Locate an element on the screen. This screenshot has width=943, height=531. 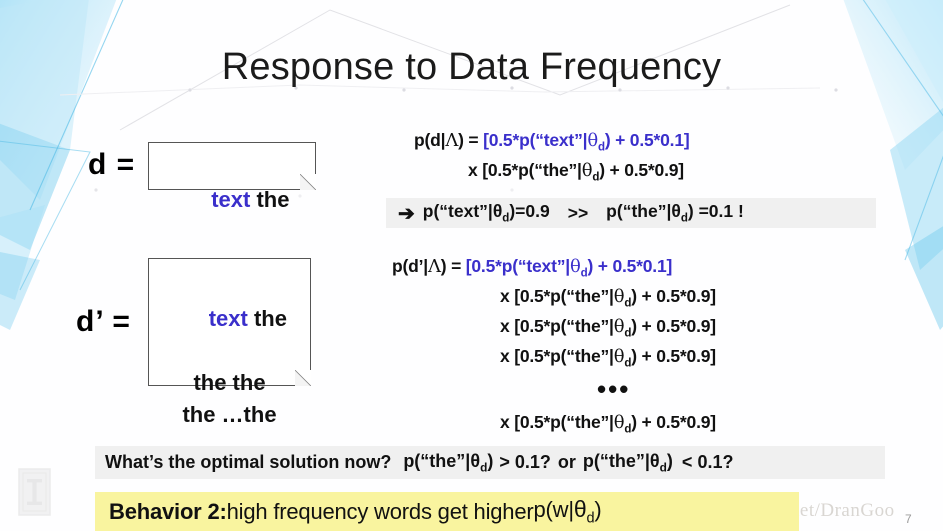
behavior-description: high frequency words get higher is located at coordinates (380, 511).